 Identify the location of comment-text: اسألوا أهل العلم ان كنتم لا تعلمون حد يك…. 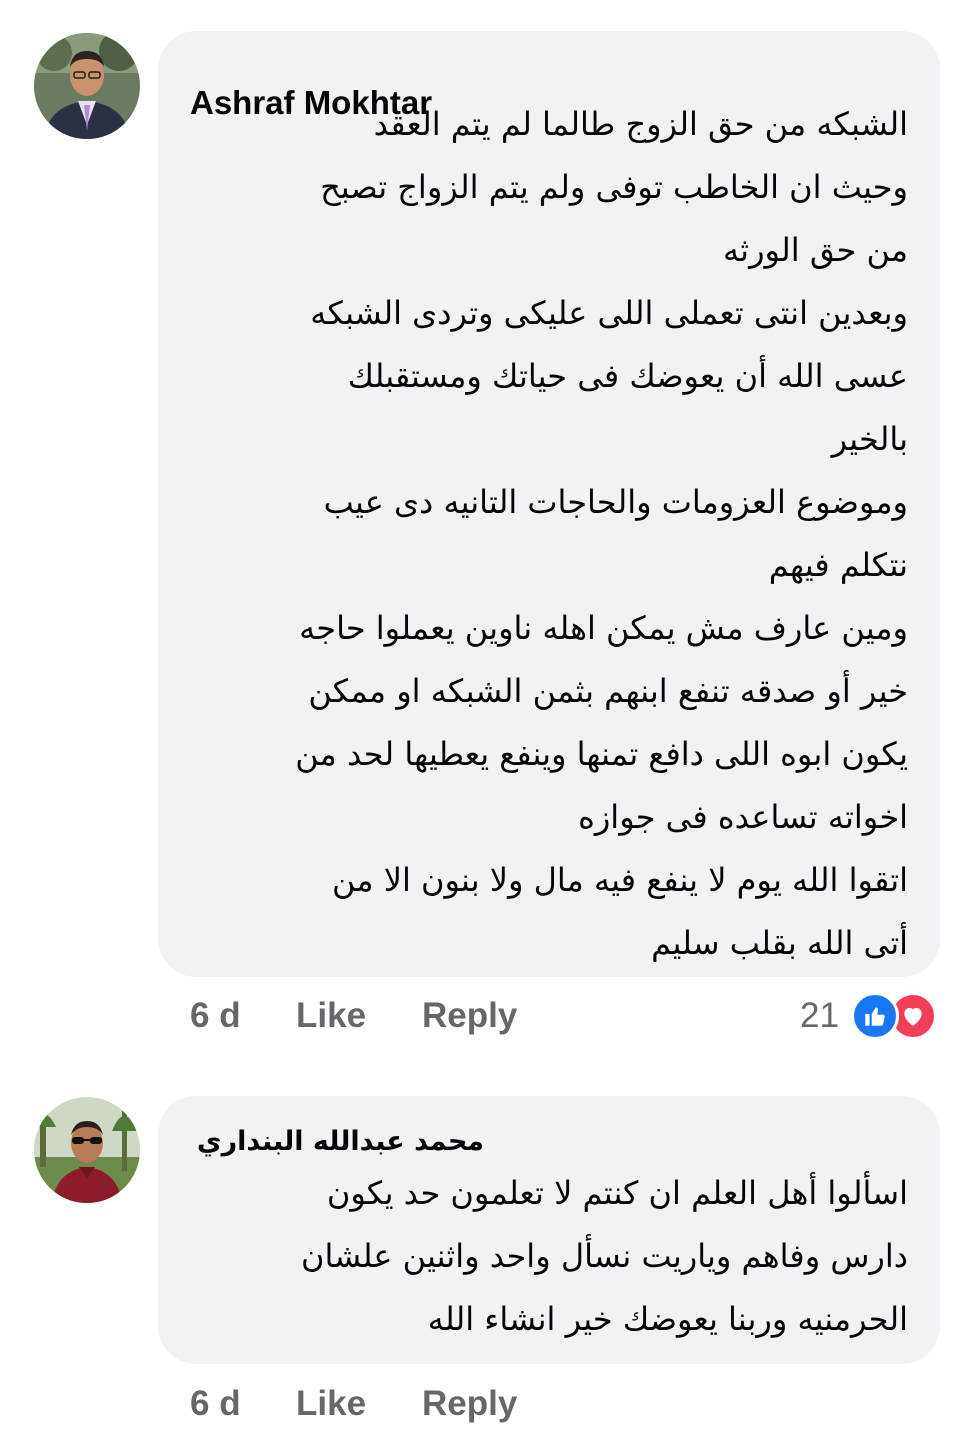
(604, 1256).